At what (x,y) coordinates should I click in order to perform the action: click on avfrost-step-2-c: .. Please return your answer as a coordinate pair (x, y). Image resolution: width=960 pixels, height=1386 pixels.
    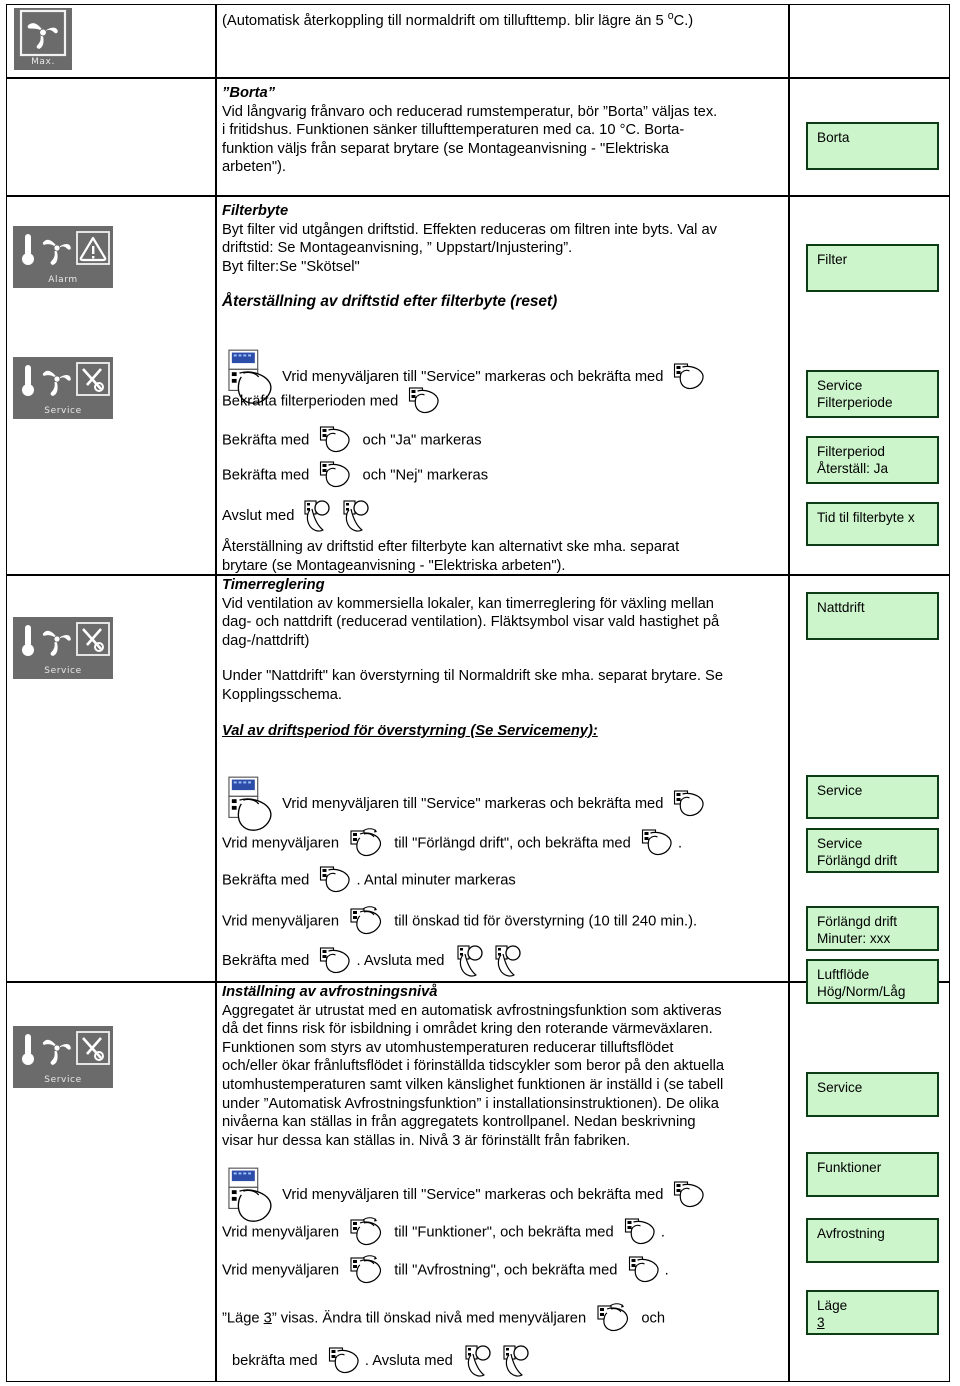
    Looking at the image, I should click on (662, 1232).